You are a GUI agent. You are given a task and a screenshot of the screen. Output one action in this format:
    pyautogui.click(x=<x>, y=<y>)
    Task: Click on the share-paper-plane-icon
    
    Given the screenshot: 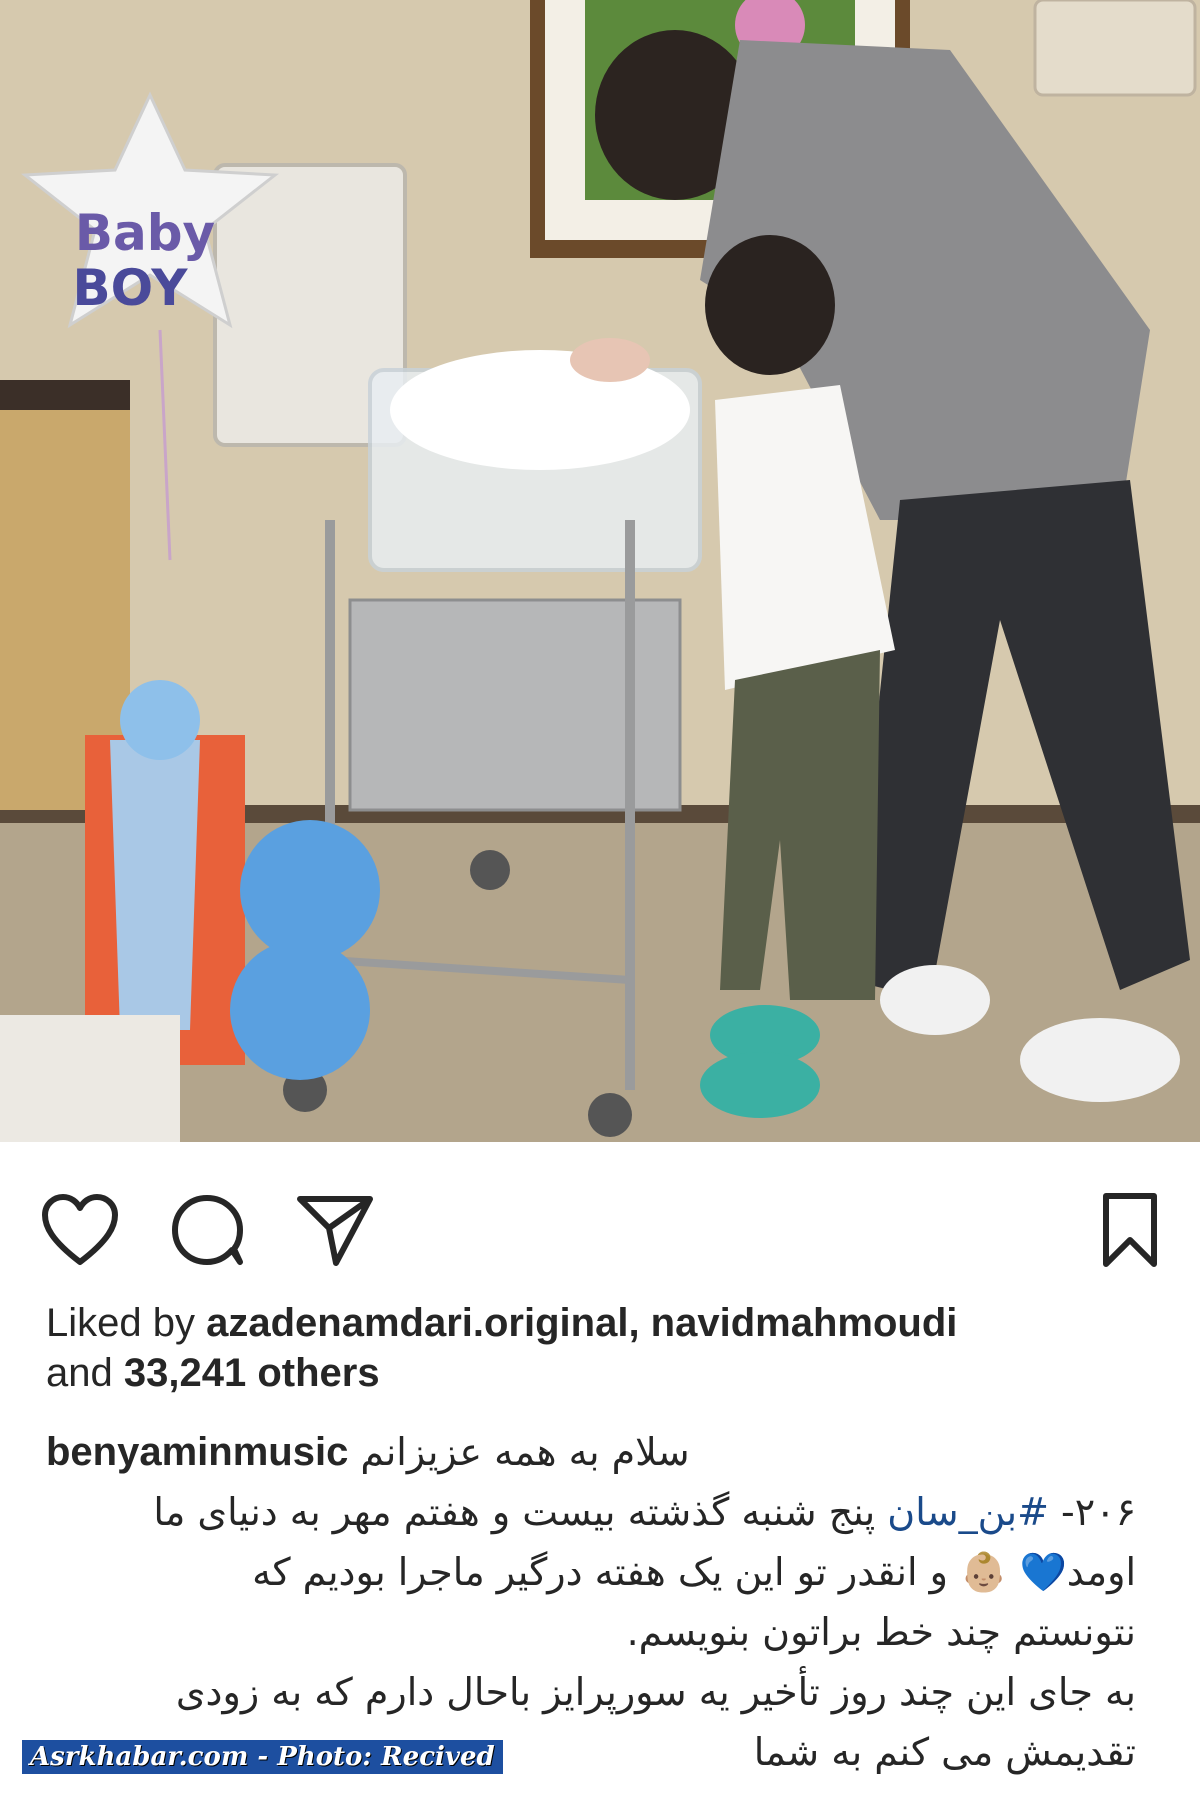 What is the action you would take?
    pyautogui.click(x=335, y=1230)
    